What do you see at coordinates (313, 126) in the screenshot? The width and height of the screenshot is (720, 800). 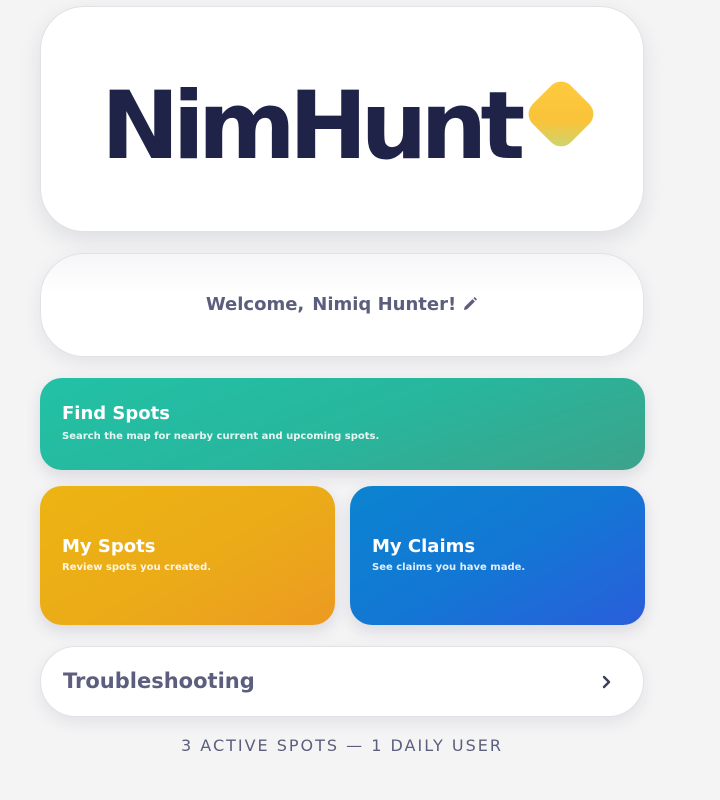 I see `logo-wordmark: NimHunt` at bounding box center [313, 126].